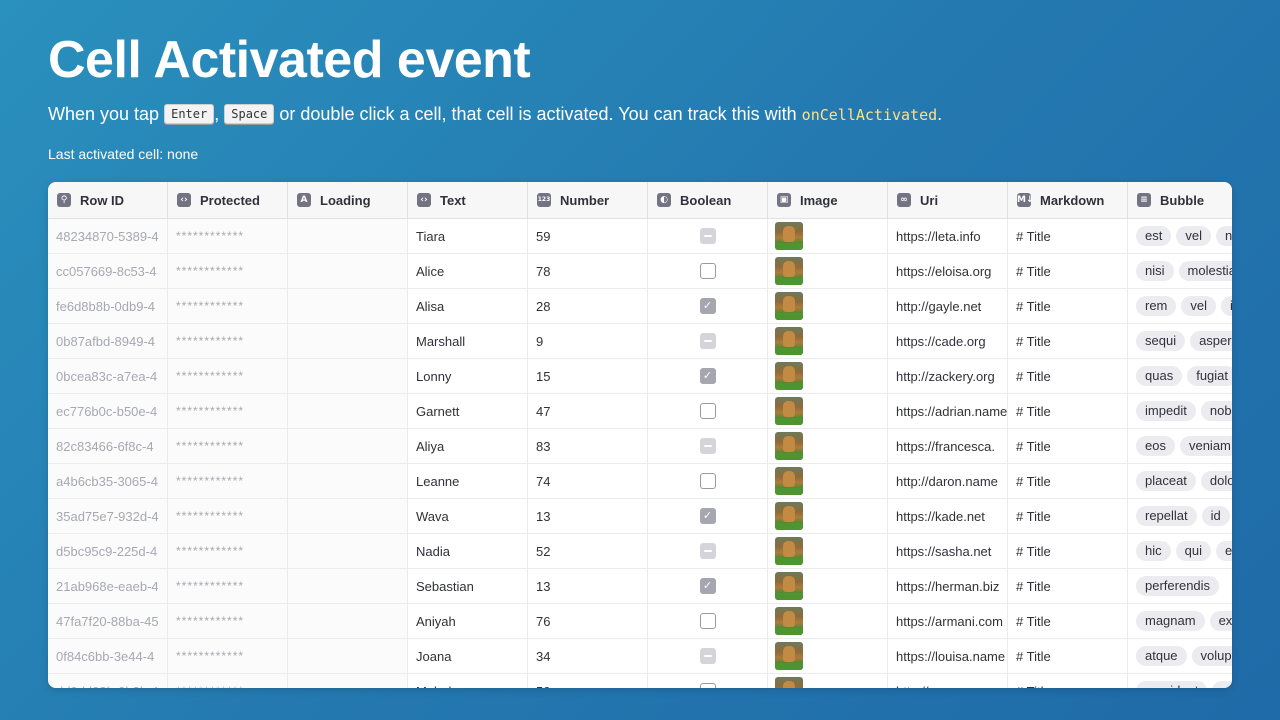 The image size is (1280, 720). I want to click on cell-uri: http://green.com, so click(948, 681).